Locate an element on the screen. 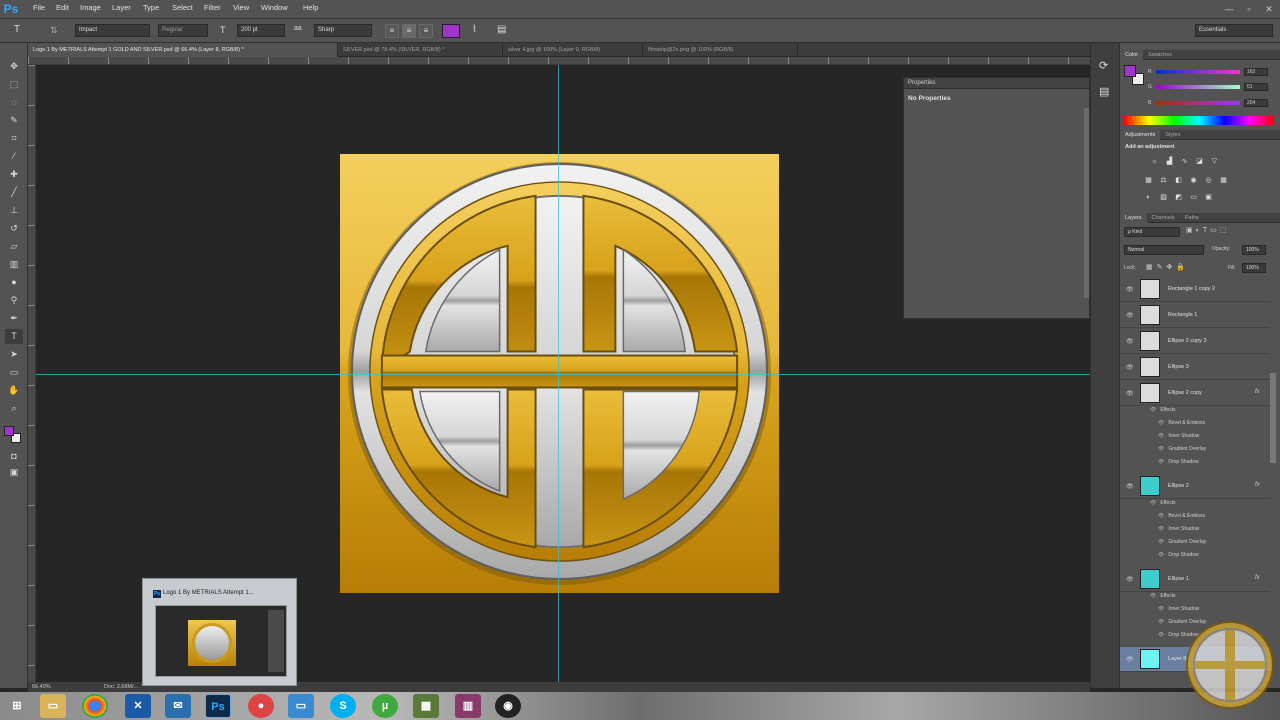 This screenshot has height=720, width=1280. brightness-contrast-icon: ☼ is located at coordinates (1154, 161).